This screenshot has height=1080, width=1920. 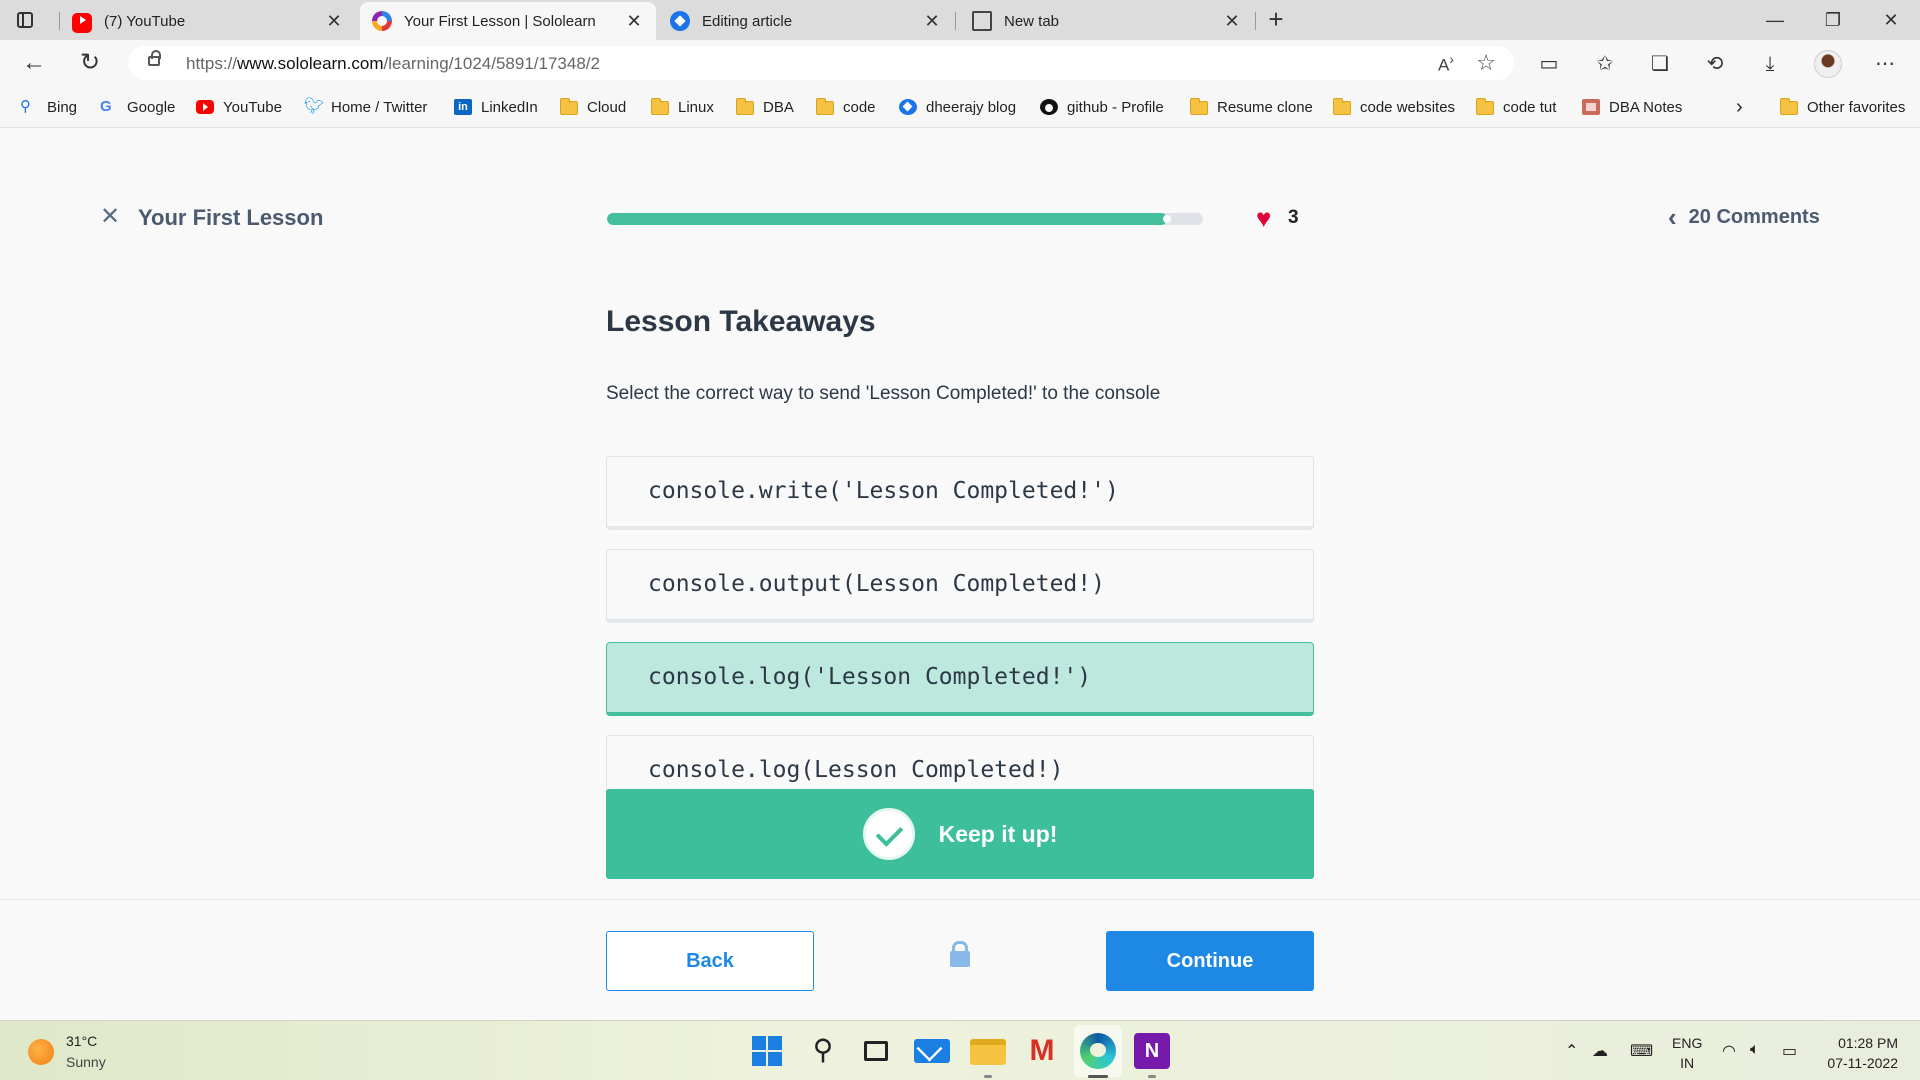 What do you see at coordinates (741, 321) in the screenshot?
I see `section-title: Lesson Takeaways` at bounding box center [741, 321].